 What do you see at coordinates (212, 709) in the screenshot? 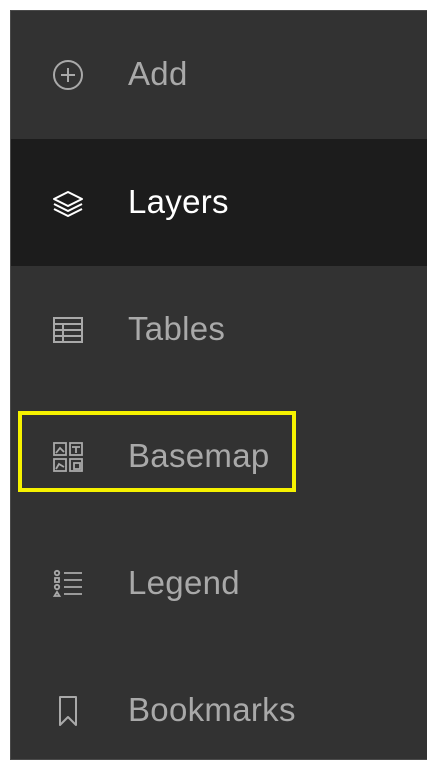
I see `sidebar-item-label: Bookmarks` at bounding box center [212, 709].